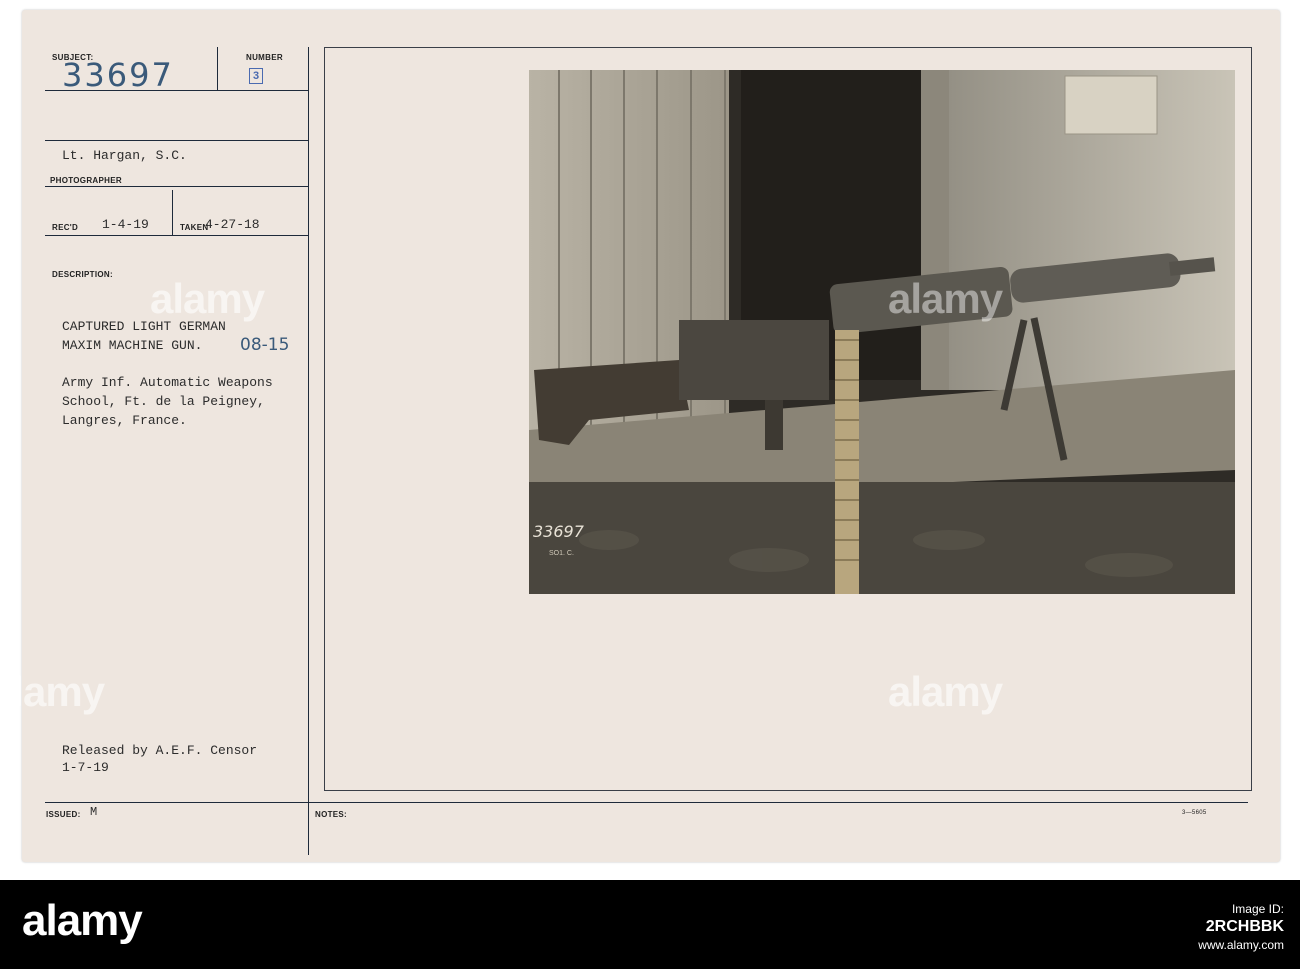 This screenshot has width=1300, height=969. Describe the element at coordinates (118, 75) in the screenshot. I see `subject-number: 33697` at that location.